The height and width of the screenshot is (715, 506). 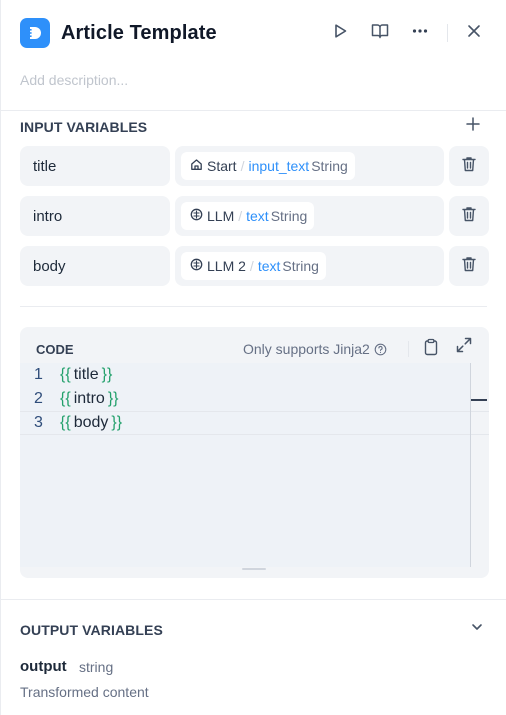 I want to click on variable-reference-selector: LLM / text String, so click(x=309, y=216).